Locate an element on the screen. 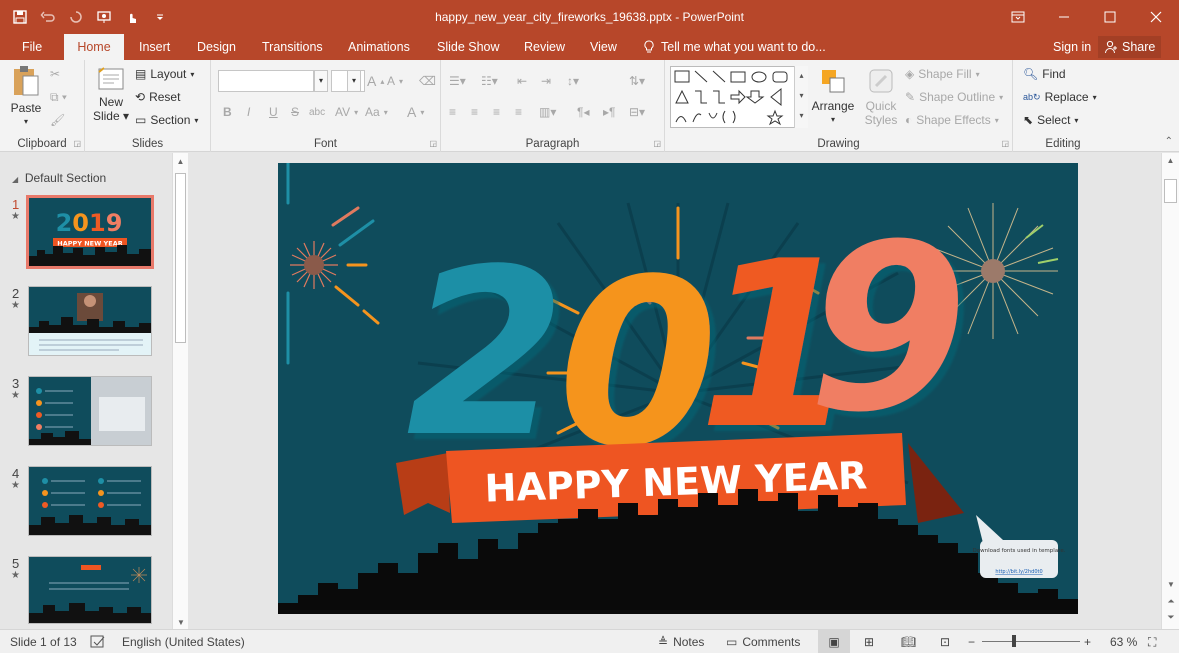 Image resolution: width=1179 pixels, height=653 pixels. arrange-button: Arrange ▾ is located at coordinates (833, 96).